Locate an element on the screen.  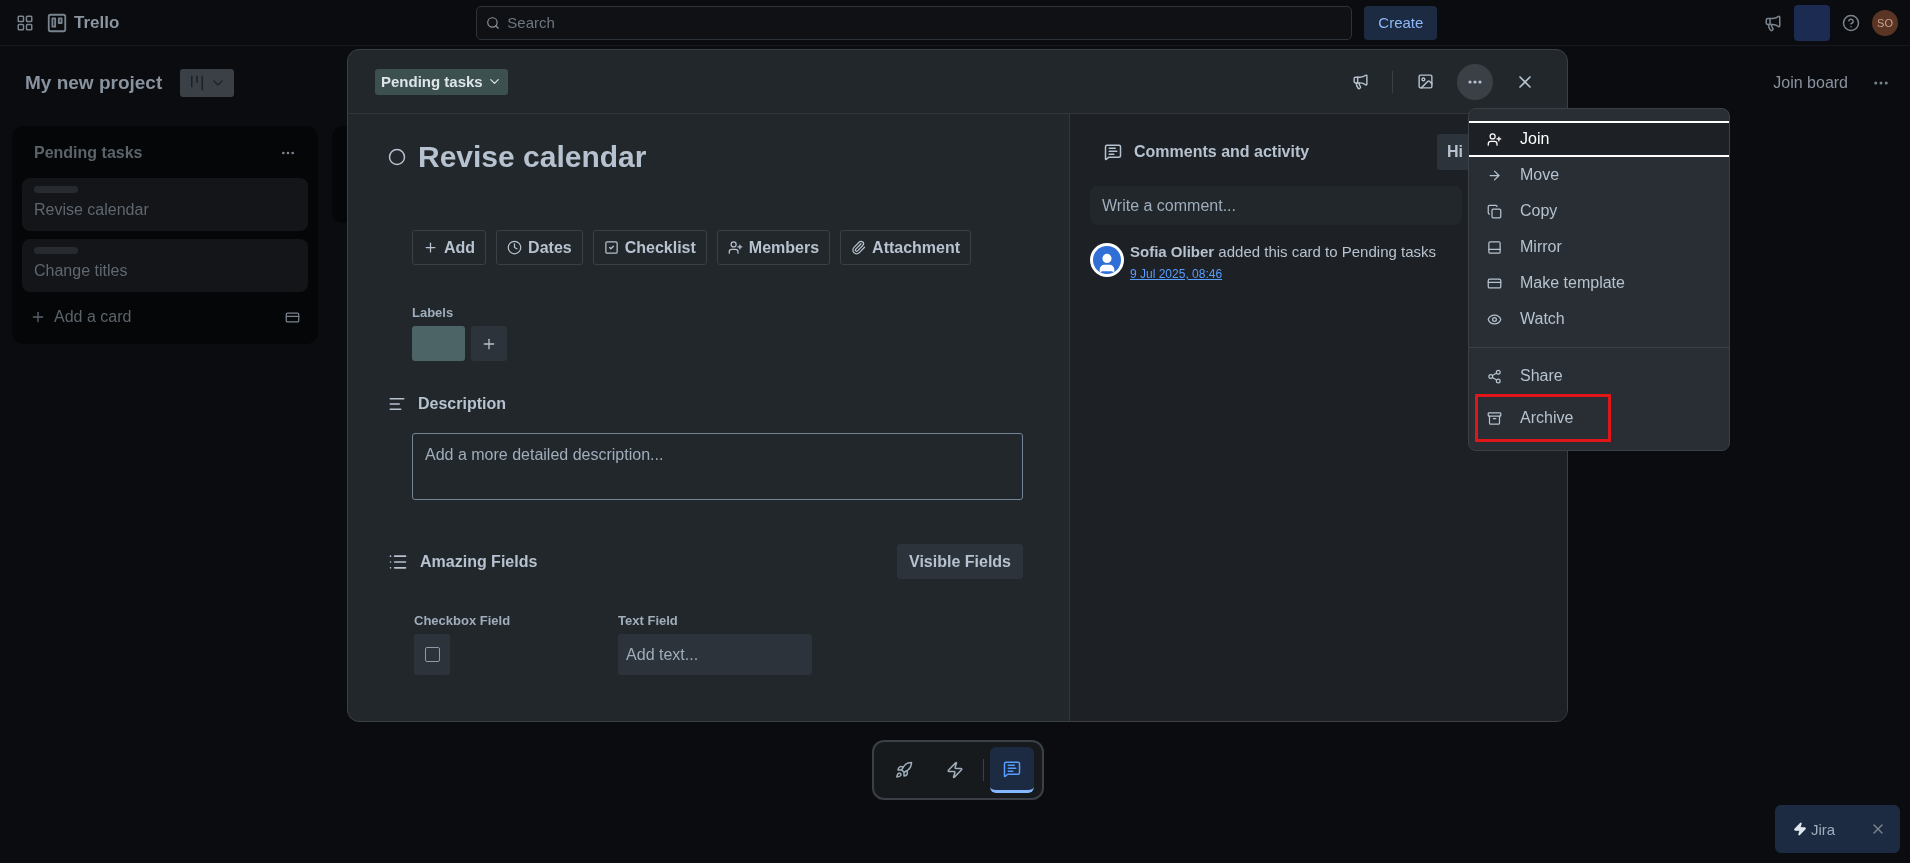
add-label-button is located at coordinates (489, 343).